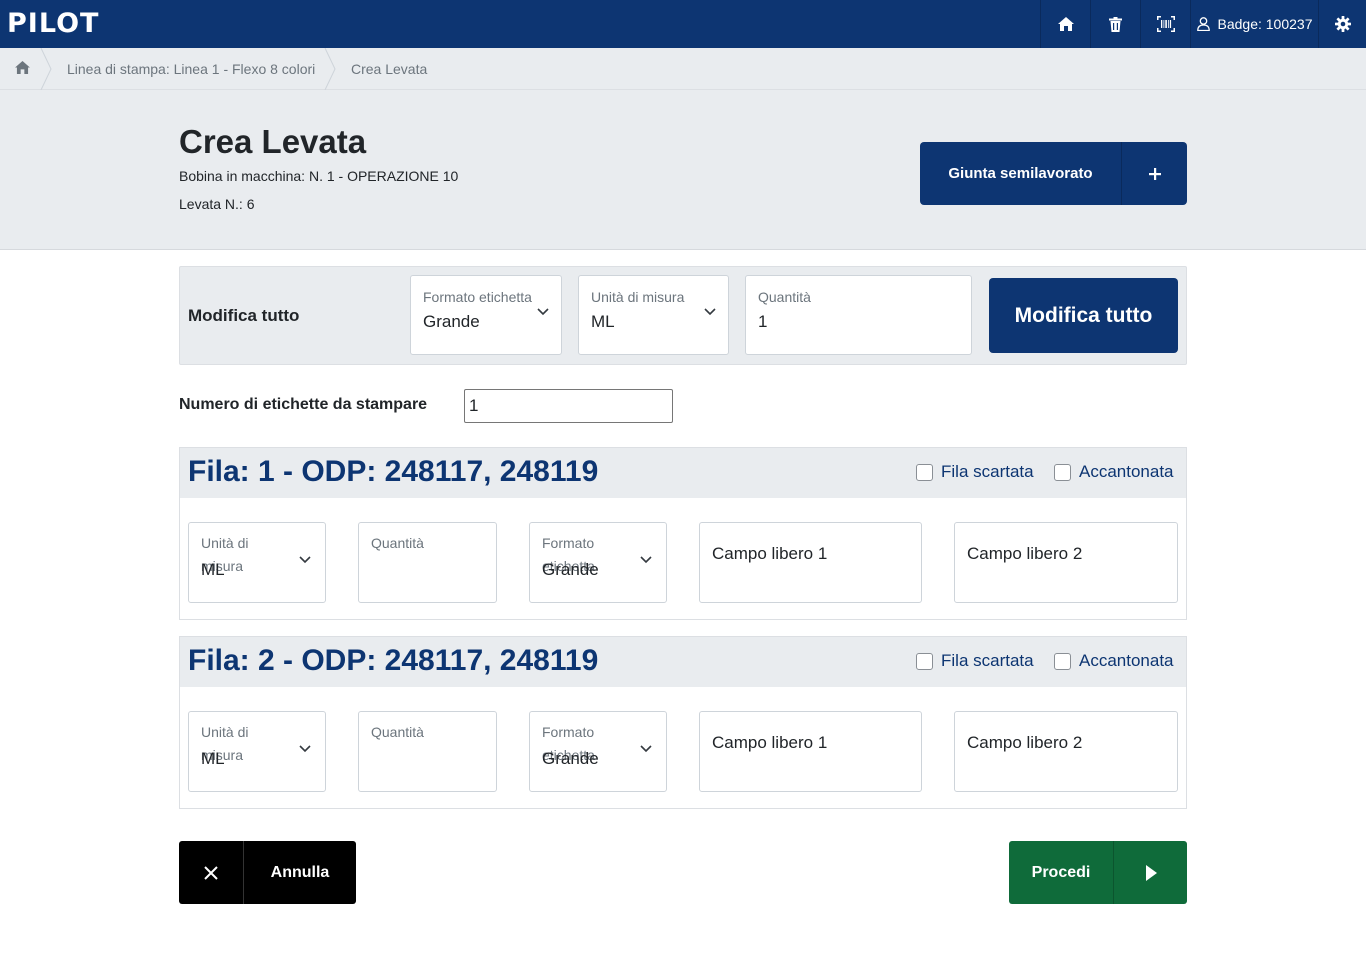 This screenshot has height=968, width=1366. I want to click on trash-button, so click(1115, 24).